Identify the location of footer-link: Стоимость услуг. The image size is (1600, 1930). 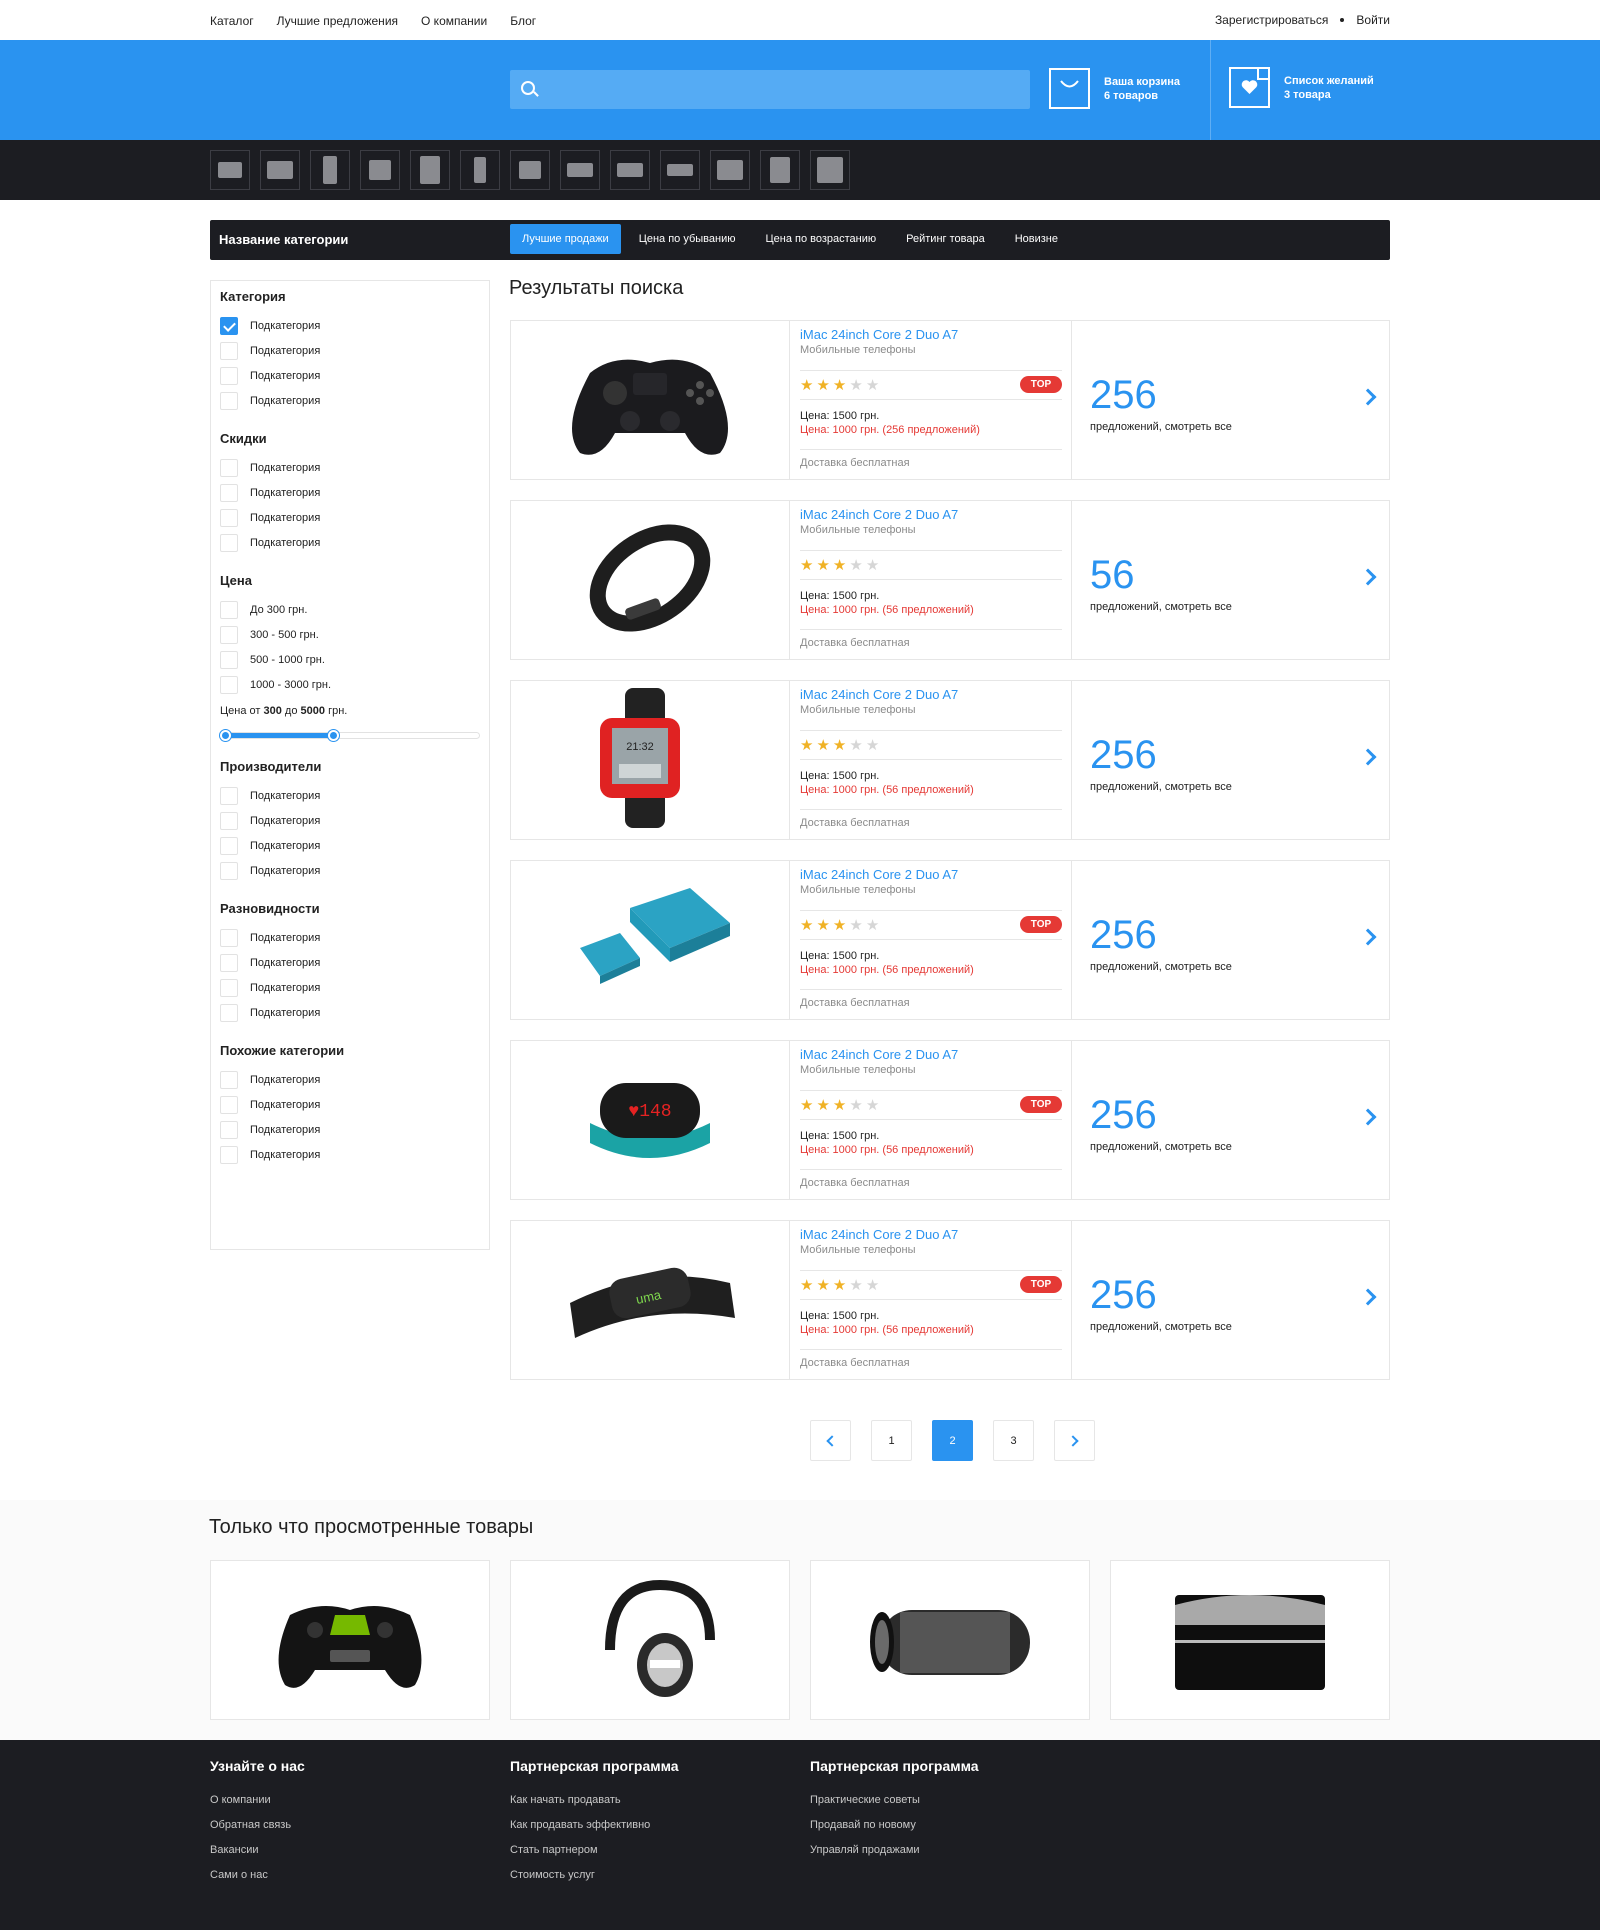
(594, 1881).